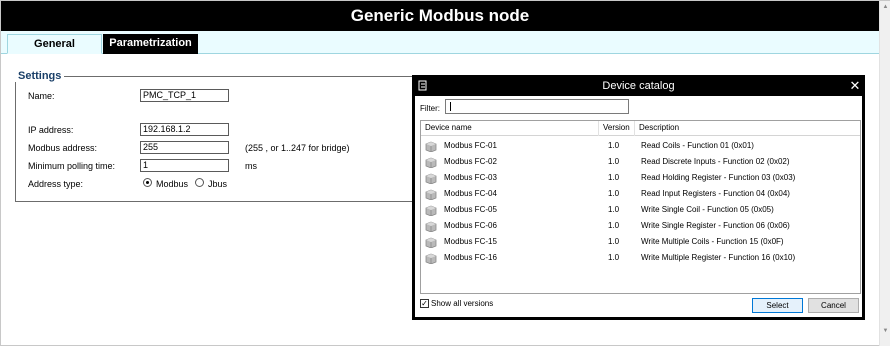 The width and height of the screenshot is (890, 346). Describe the element at coordinates (199, 182) in the screenshot. I see `radio-jbus` at that location.